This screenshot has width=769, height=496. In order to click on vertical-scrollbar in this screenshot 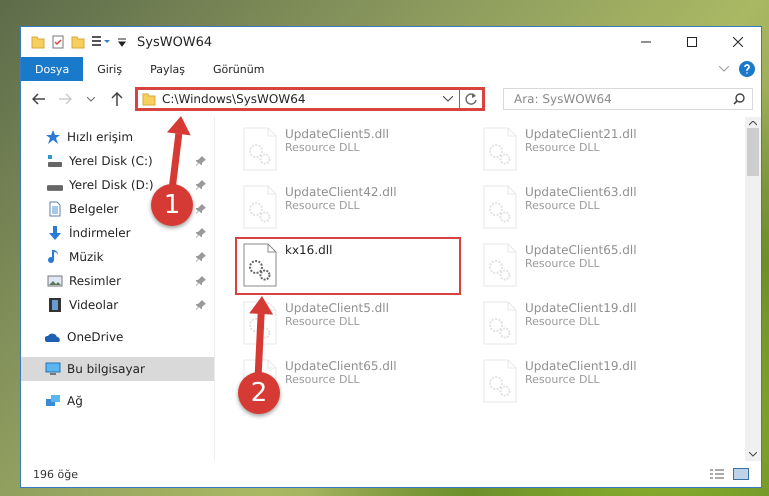, I will do `click(753, 289)`.